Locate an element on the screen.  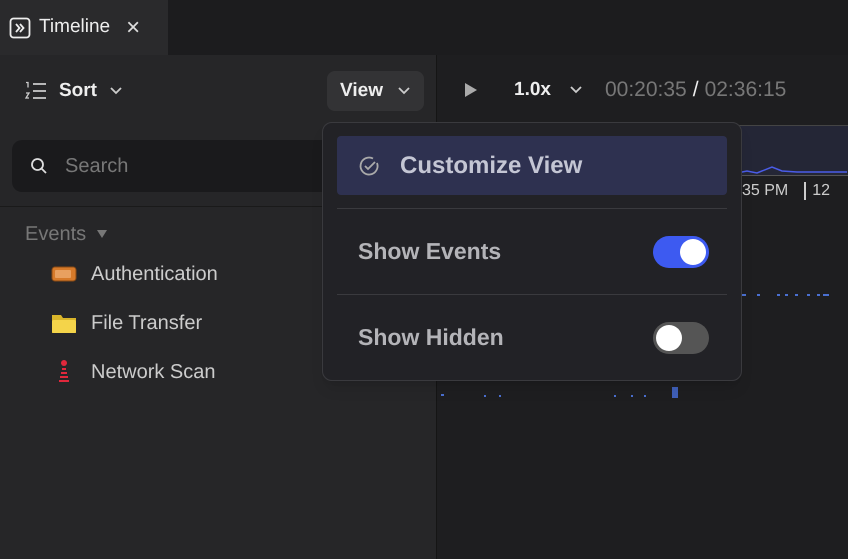
sort-button: Sort is located at coordinates (74, 91).